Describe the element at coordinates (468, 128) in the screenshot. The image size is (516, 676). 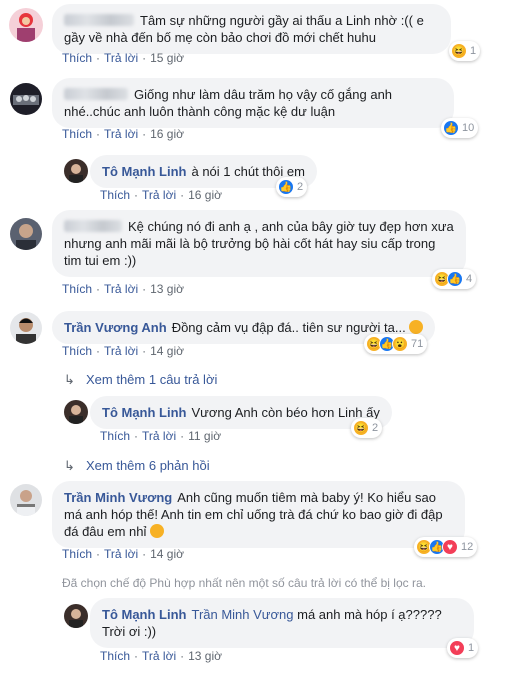
I see `reaction-count: 10` at that location.